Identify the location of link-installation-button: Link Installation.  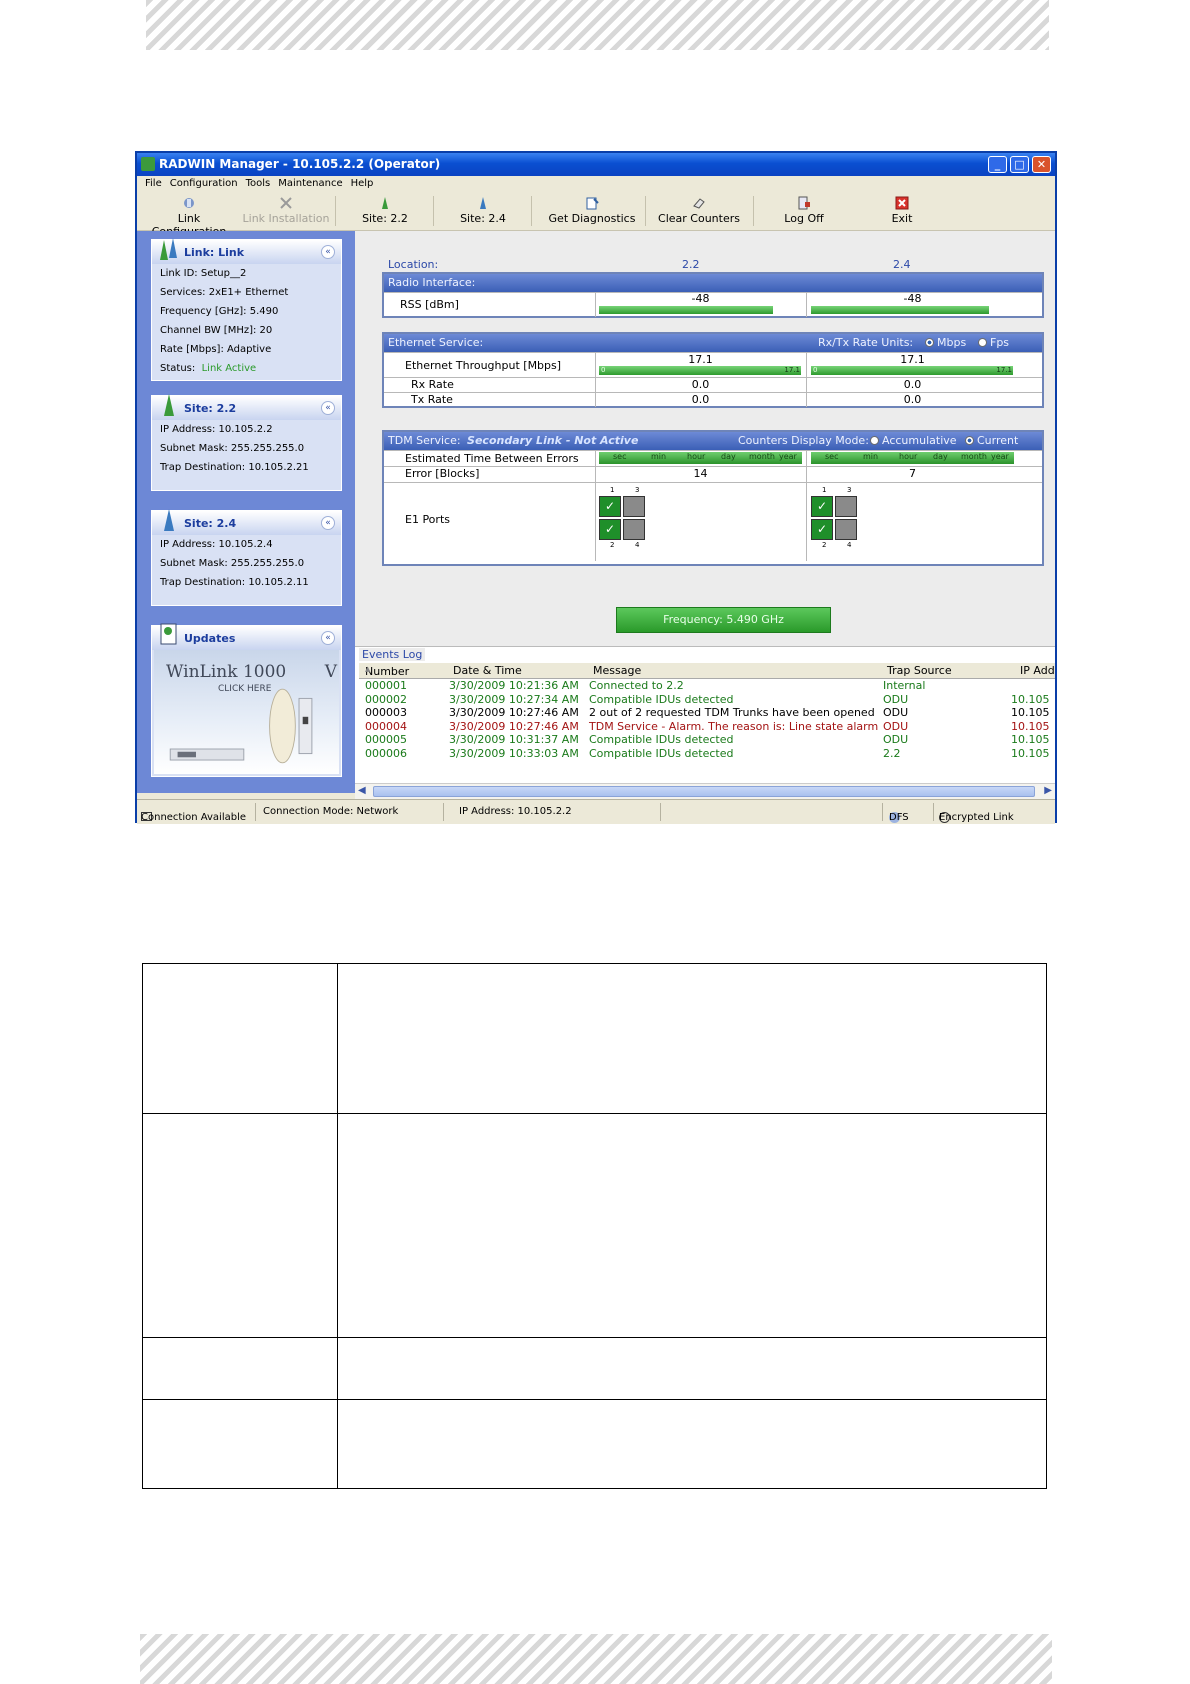
(286, 211).